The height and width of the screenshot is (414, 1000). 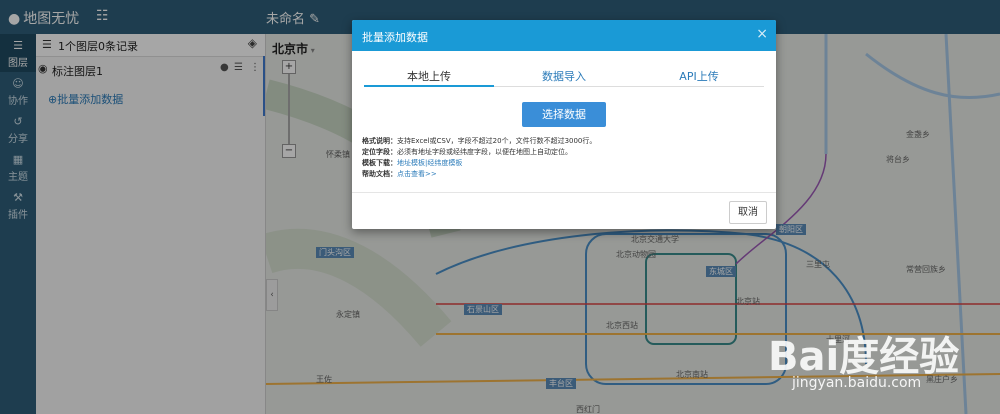 What do you see at coordinates (379, 141) in the screenshot?
I see `info-key: 格式说明：` at bounding box center [379, 141].